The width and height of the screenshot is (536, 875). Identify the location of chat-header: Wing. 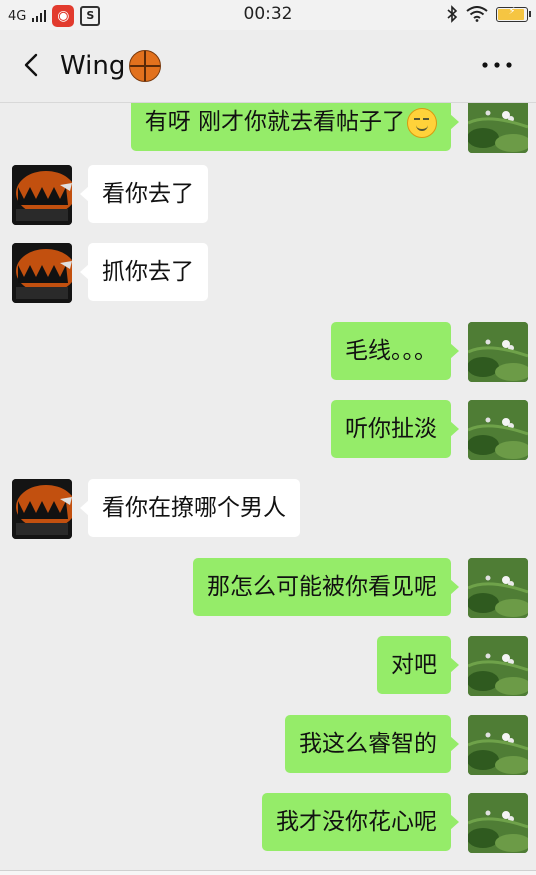
(268, 66).